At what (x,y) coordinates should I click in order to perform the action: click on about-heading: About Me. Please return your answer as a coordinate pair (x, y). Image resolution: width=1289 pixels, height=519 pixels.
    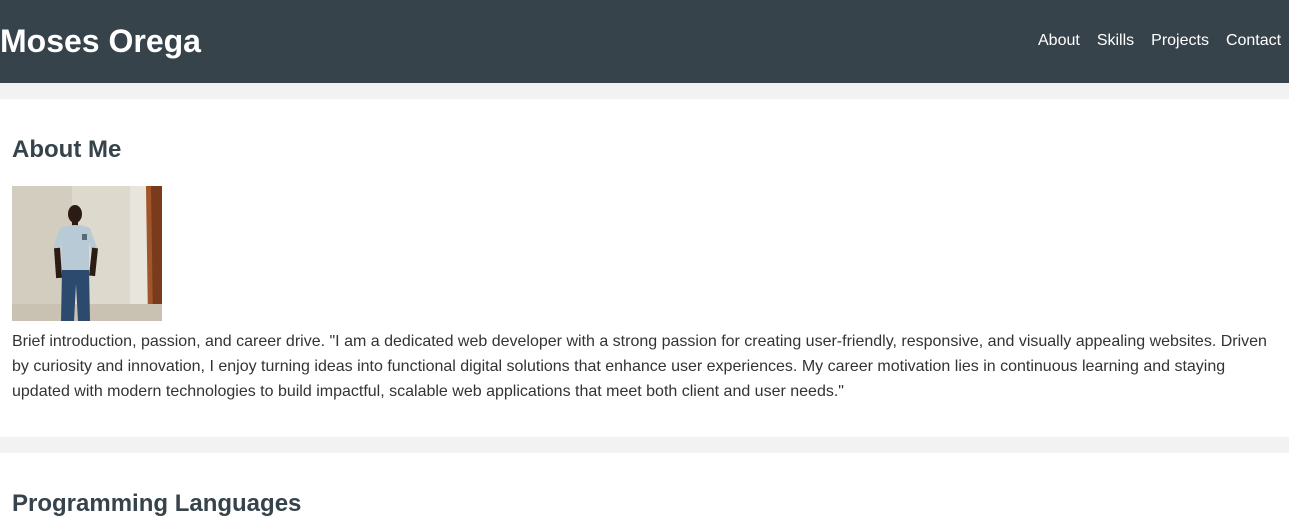
    Looking at the image, I should click on (67, 149).